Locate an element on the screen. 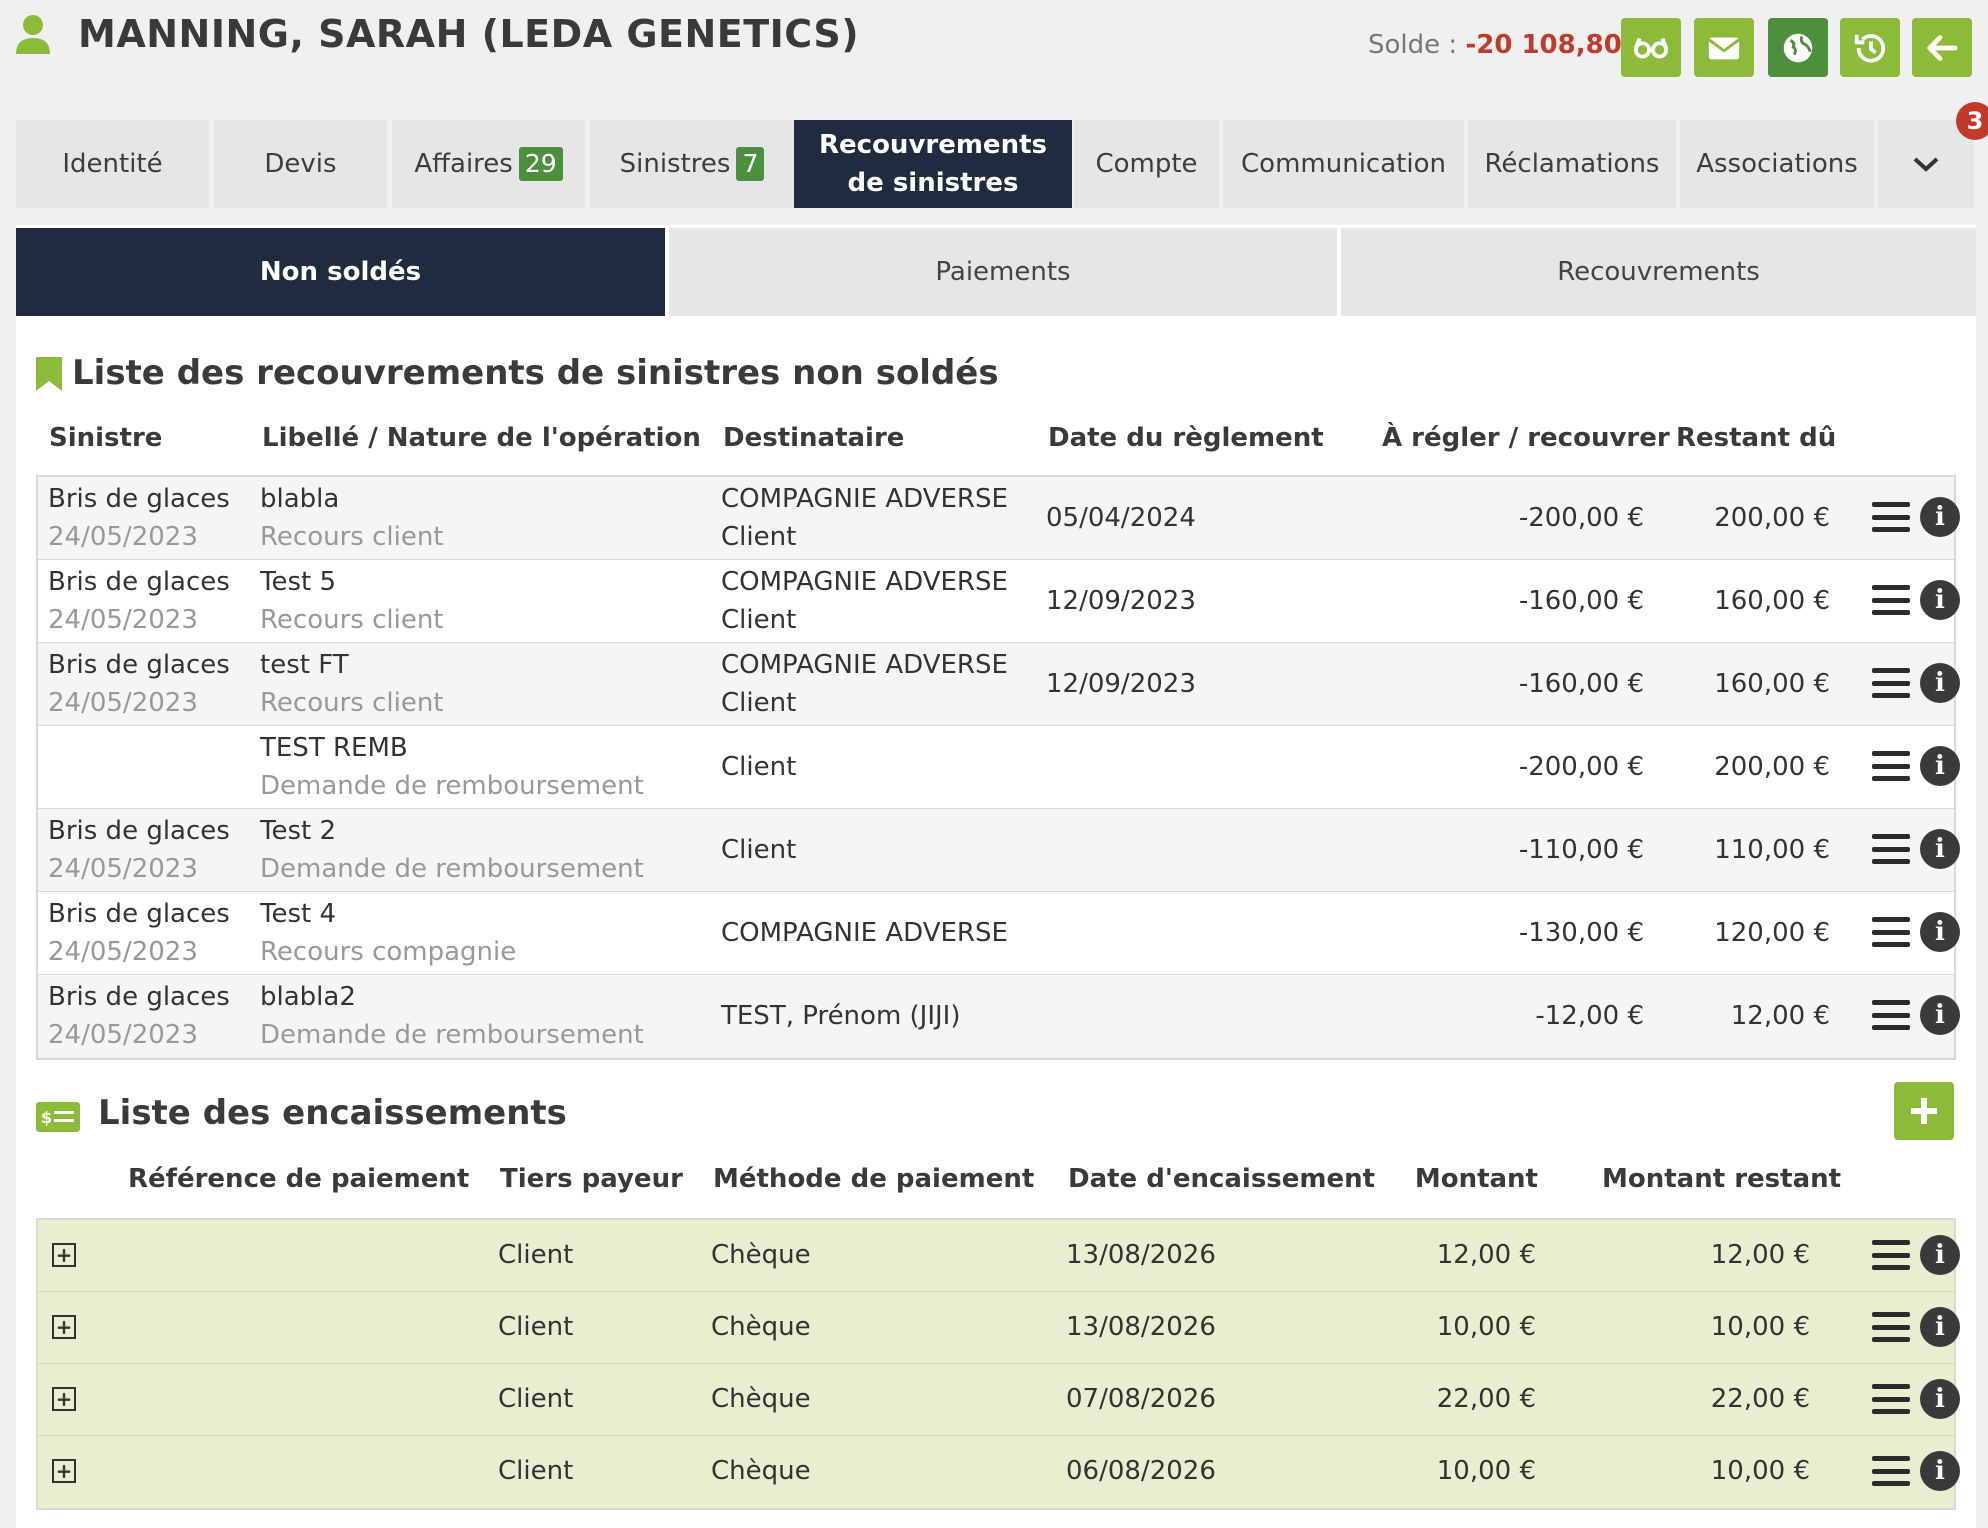  restant-du-amount: 120,00 € is located at coordinates (1772, 933).